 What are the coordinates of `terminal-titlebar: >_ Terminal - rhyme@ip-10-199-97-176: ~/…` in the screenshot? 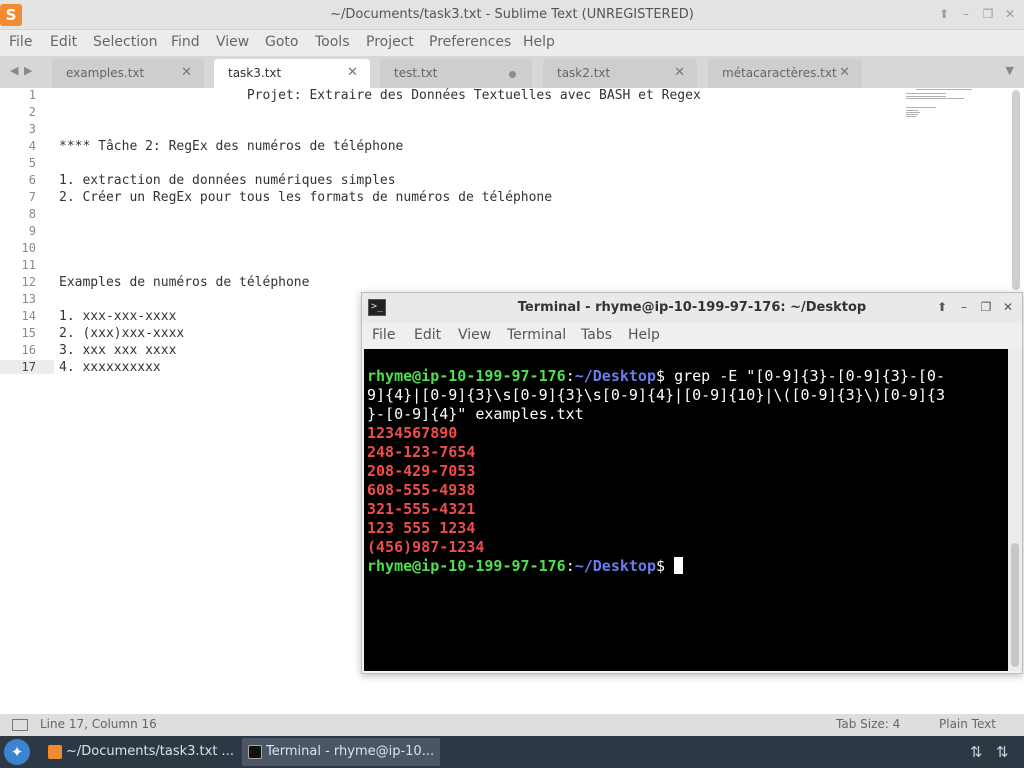 It's located at (692, 308).